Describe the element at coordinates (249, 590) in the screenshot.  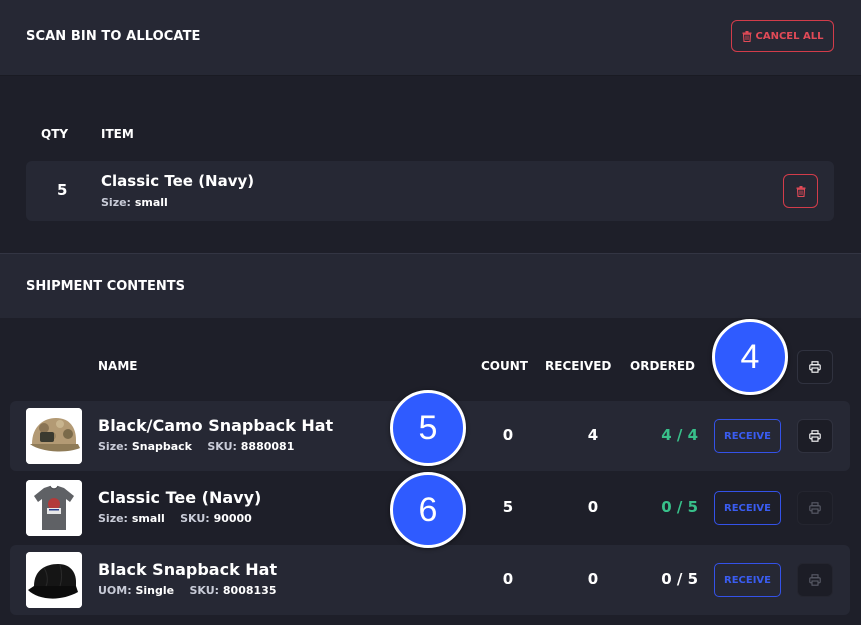
I see `sku-value: 8008135` at that location.